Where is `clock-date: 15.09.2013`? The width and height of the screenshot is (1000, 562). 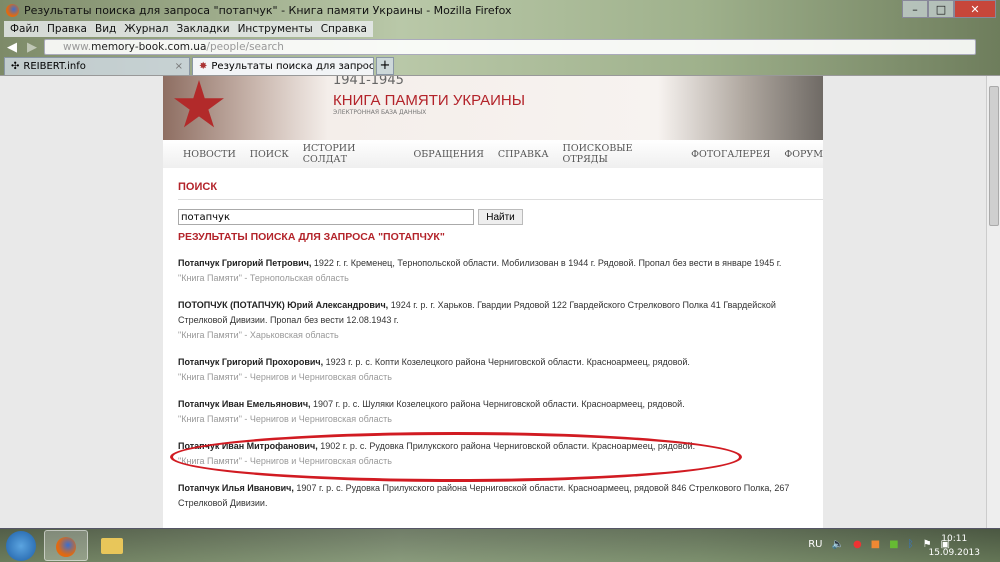
clock-date: 15.09.2013 is located at coordinates (954, 553).